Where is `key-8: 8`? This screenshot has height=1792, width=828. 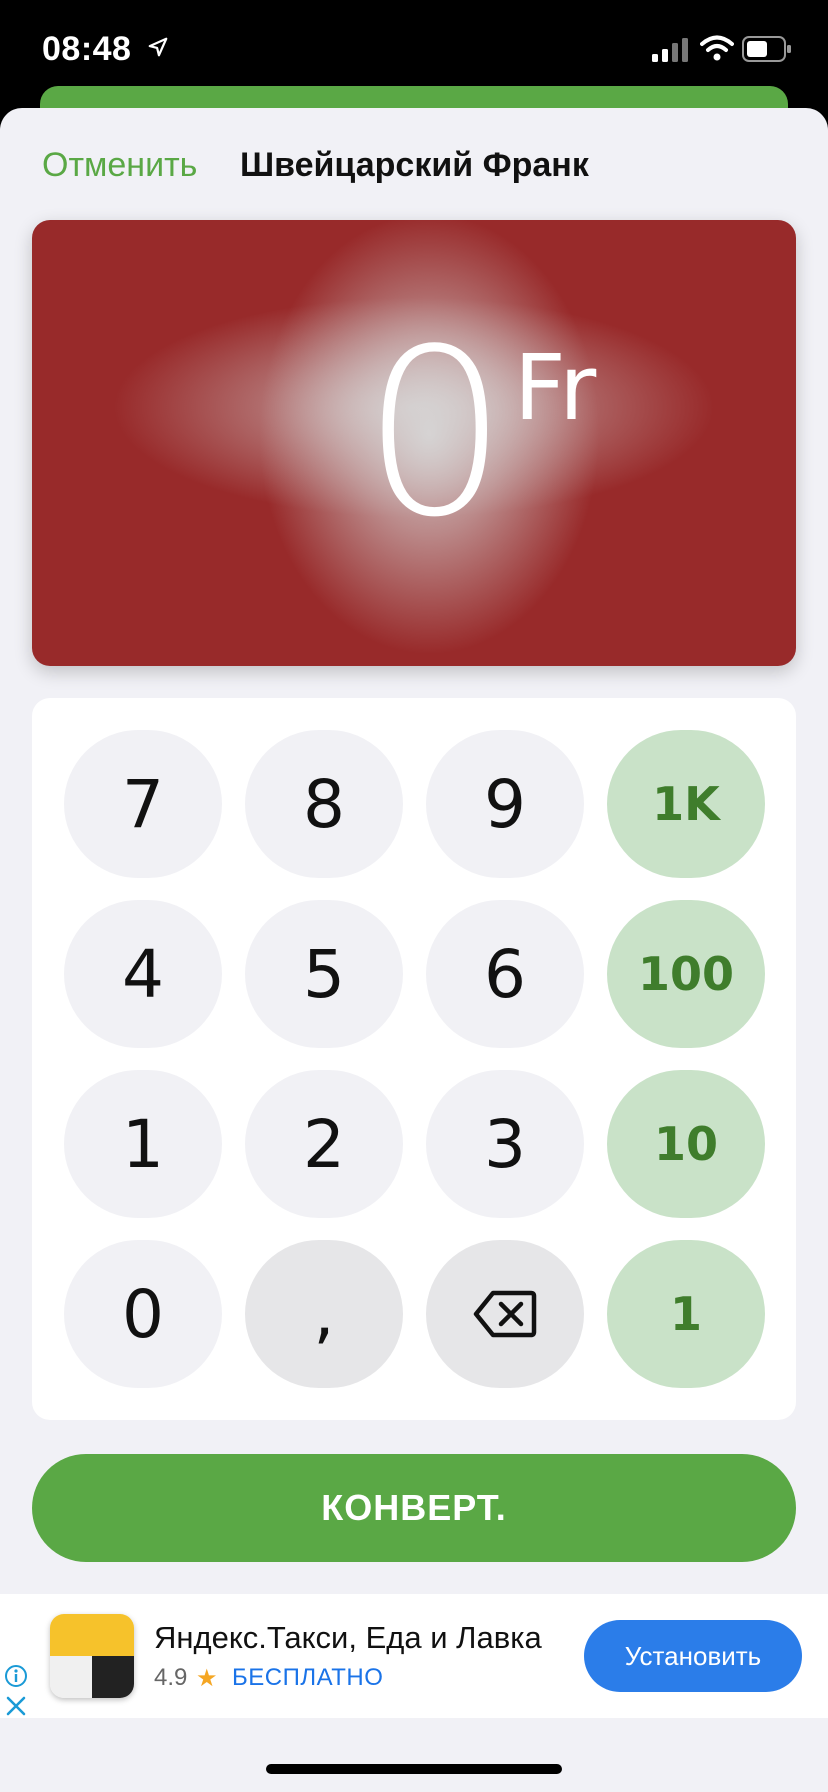 key-8: 8 is located at coordinates (324, 804).